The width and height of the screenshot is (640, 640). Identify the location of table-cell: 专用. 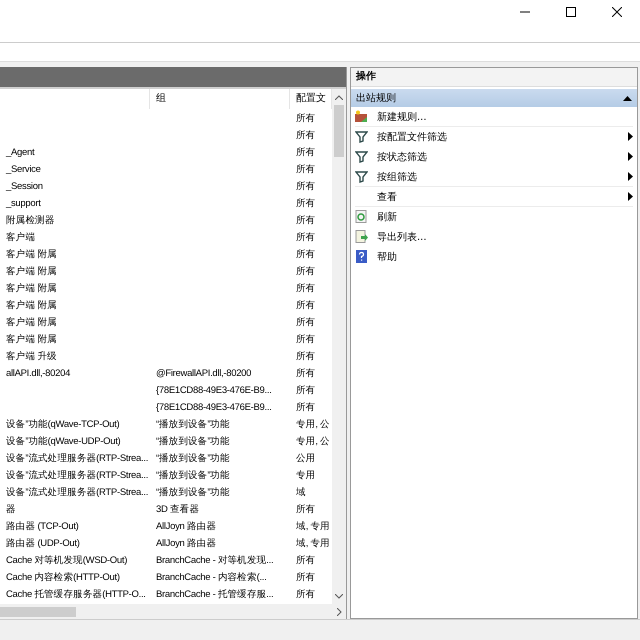
(306, 475).